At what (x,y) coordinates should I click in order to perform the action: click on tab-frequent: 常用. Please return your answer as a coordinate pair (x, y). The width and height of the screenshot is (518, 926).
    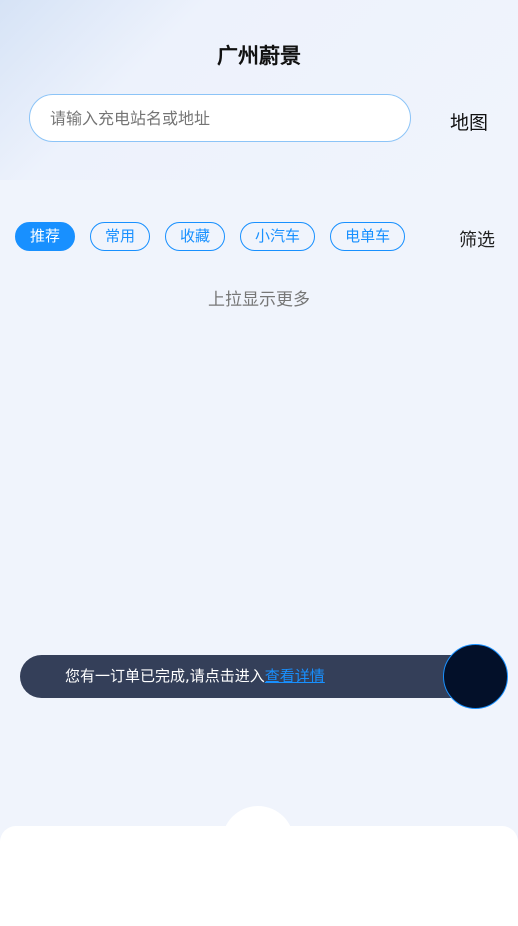
    Looking at the image, I should click on (120, 236).